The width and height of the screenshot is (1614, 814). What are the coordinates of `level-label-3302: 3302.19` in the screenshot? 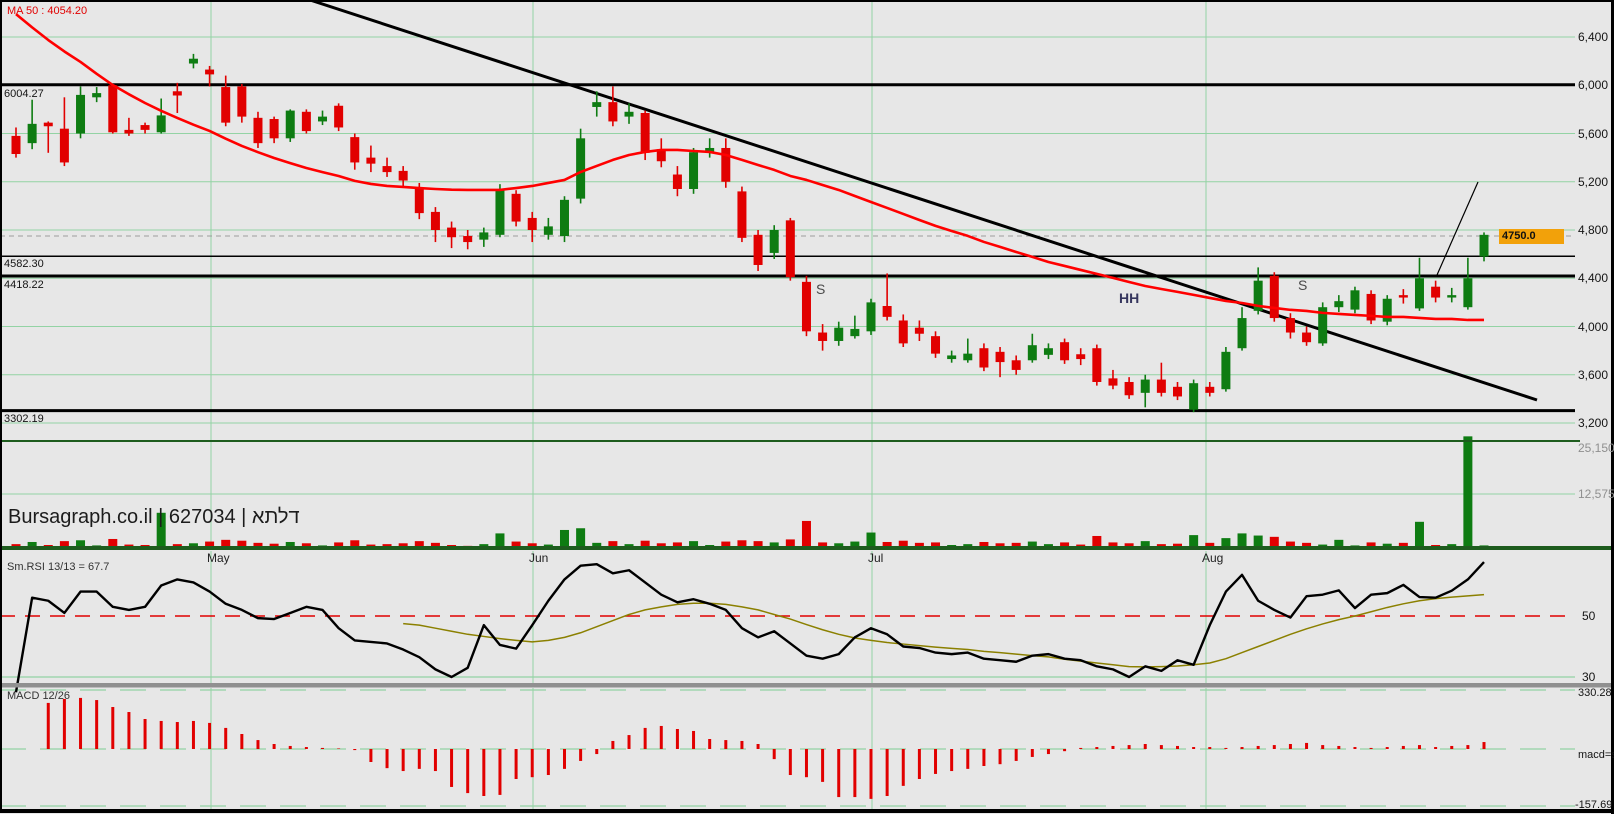 It's located at (24, 419).